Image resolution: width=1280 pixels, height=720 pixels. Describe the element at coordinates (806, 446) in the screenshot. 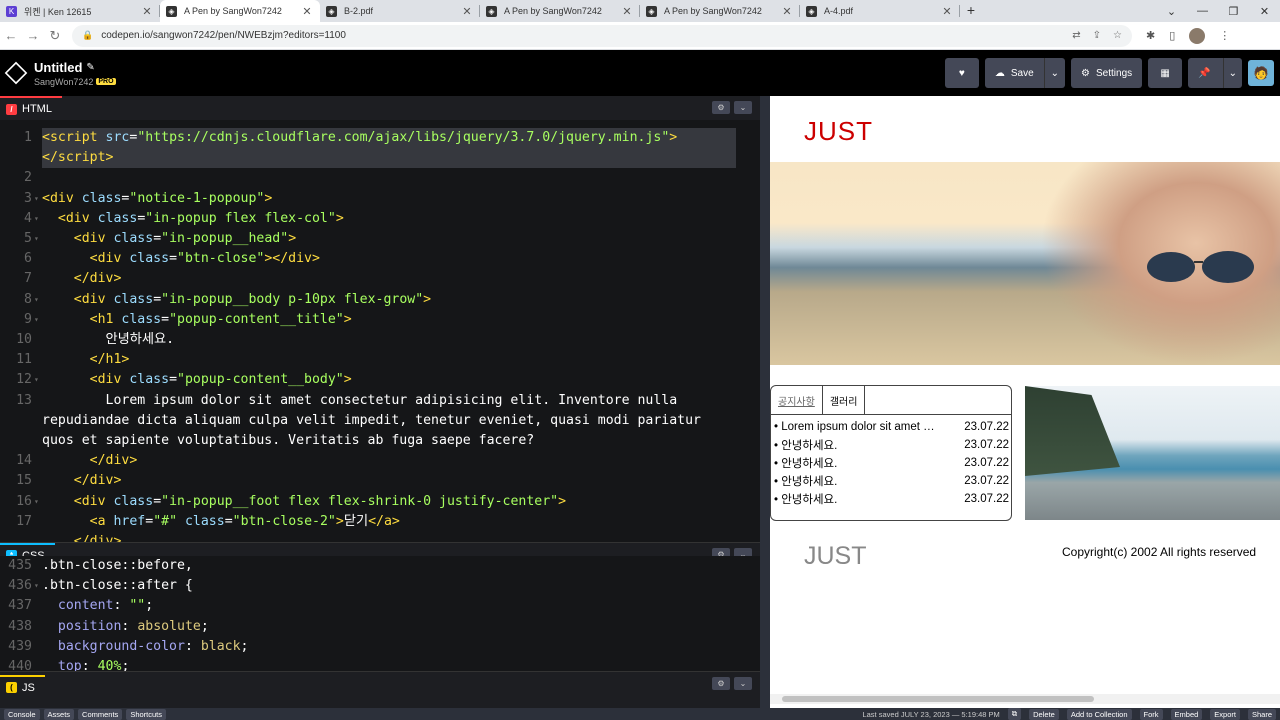

I see `notice-title: • 안녕하세요.` at that location.